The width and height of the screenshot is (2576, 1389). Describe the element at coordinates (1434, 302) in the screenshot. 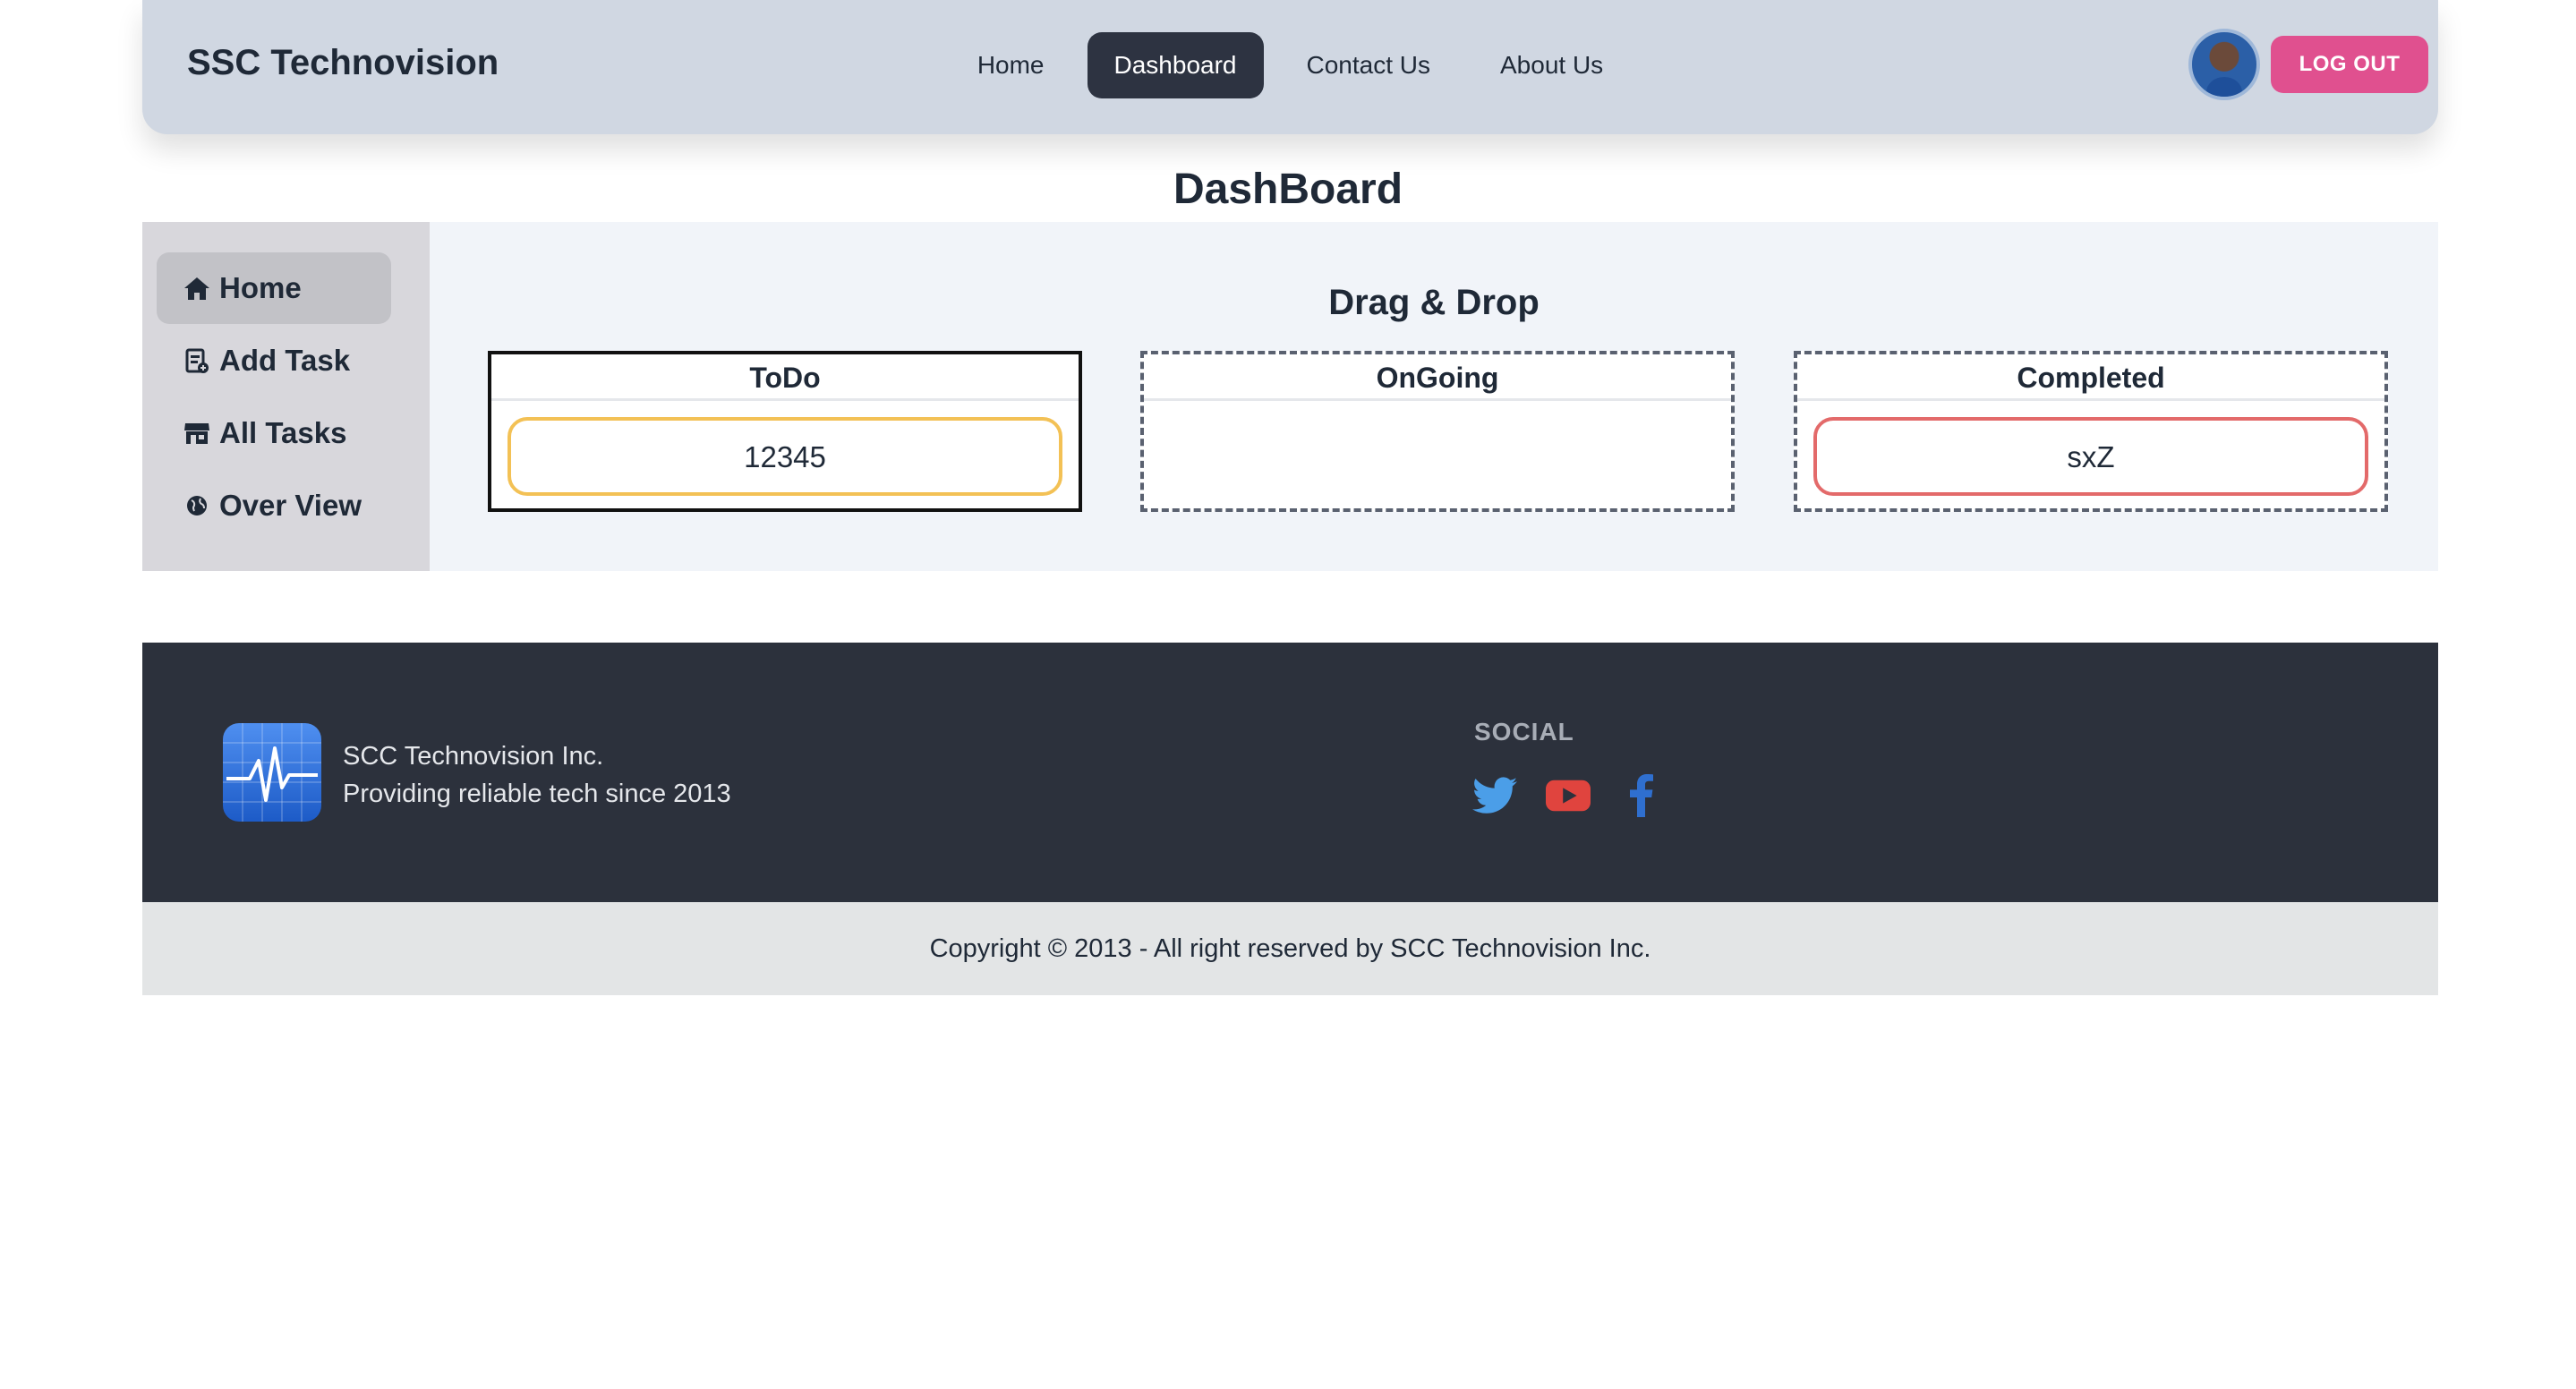

I see `board-title: Drag & Drop` at that location.